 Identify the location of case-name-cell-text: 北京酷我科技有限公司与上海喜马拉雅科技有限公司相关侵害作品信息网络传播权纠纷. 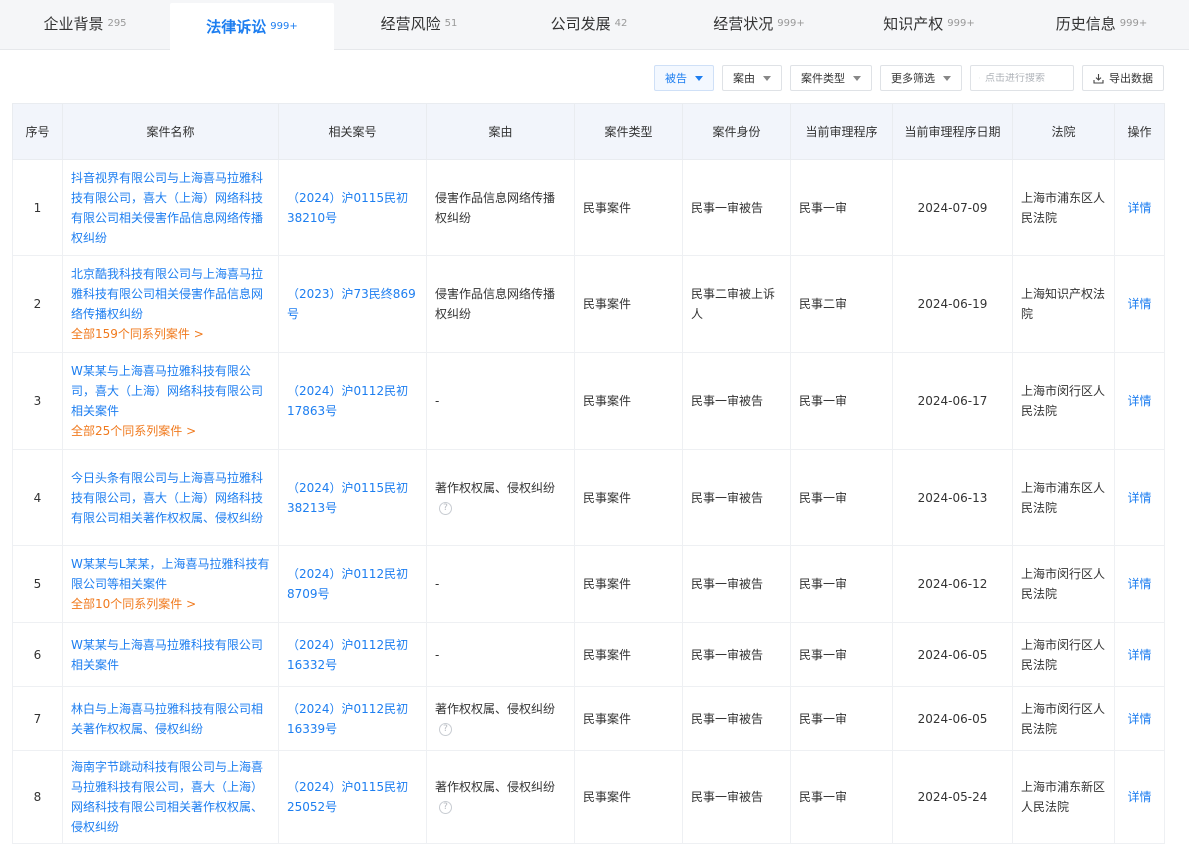
(167, 294).